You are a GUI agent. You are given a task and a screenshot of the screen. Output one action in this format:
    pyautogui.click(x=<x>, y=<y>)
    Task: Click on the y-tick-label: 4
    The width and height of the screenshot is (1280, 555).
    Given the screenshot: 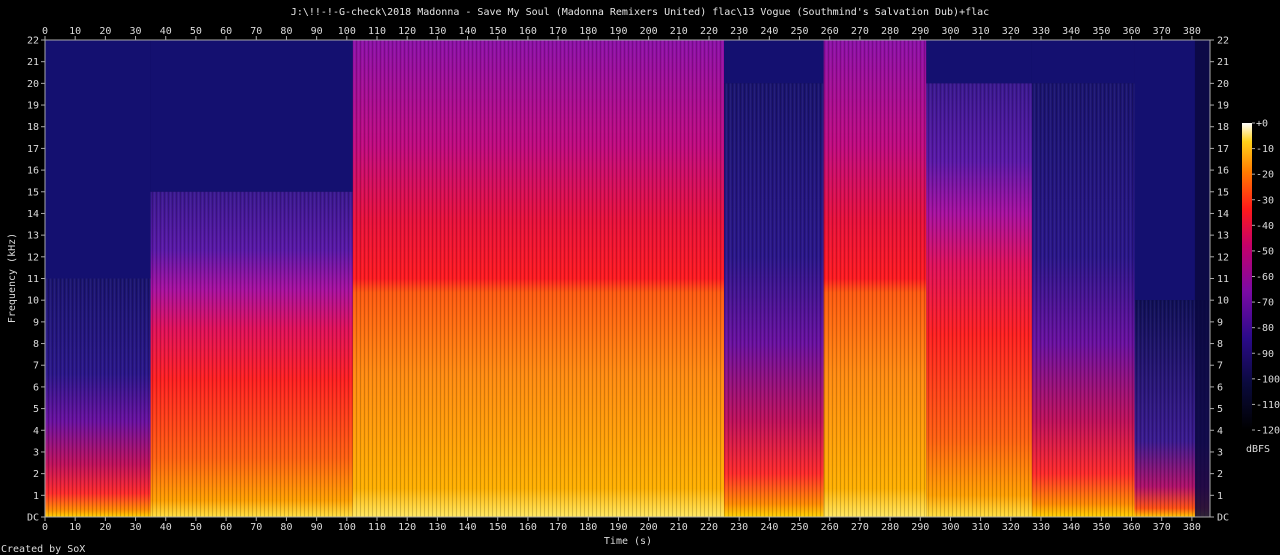 What is the action you would take?
    pyautogui.click(x=36, y=431)
    